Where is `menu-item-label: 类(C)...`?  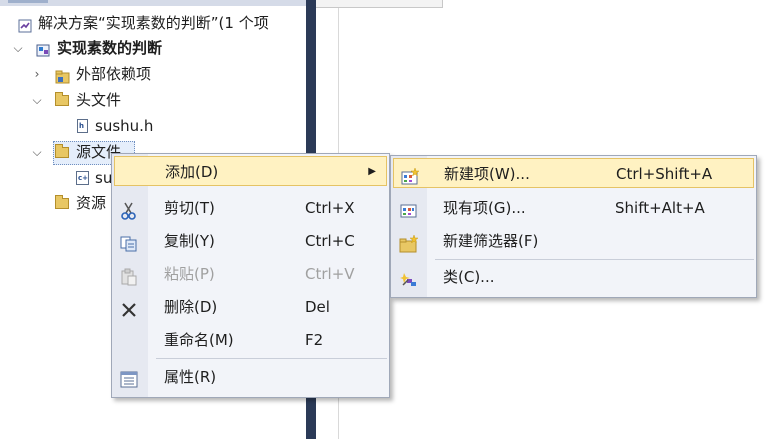
menu-item-label: 类(C)... is located at coordinates (469, 277).